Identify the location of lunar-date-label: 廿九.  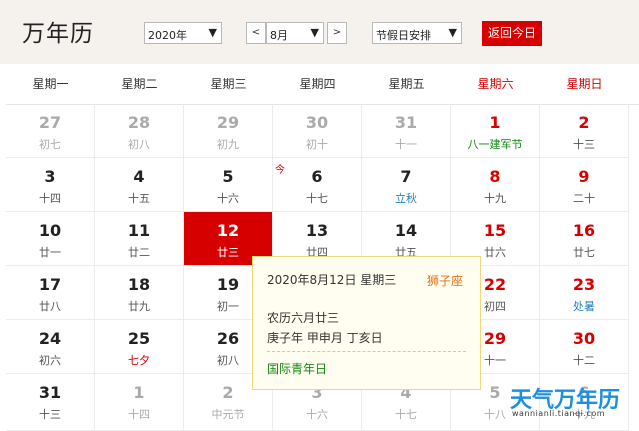
(139, 306).